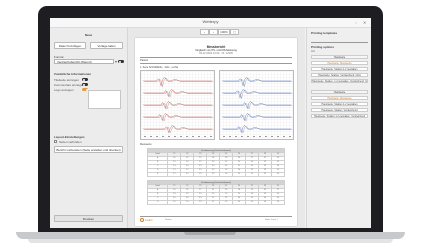  I want to click on join-pages-checkbox, so click(55, 141).